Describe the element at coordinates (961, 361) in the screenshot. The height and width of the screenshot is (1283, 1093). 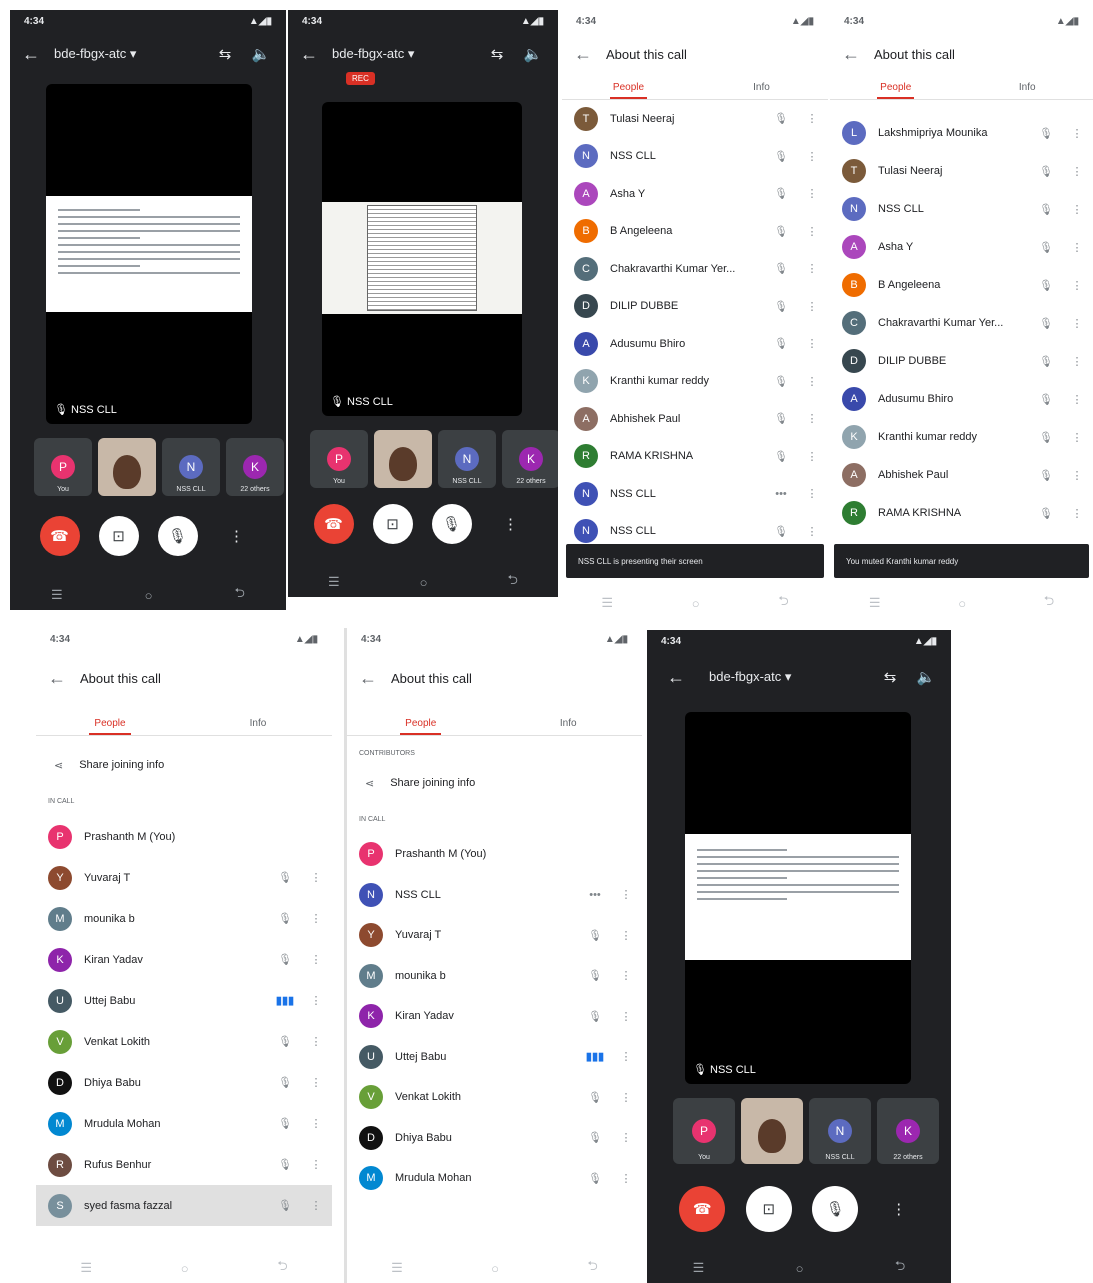
I see `participant-row: D DILIP DUBBE 🎙 ⋮` at that location.